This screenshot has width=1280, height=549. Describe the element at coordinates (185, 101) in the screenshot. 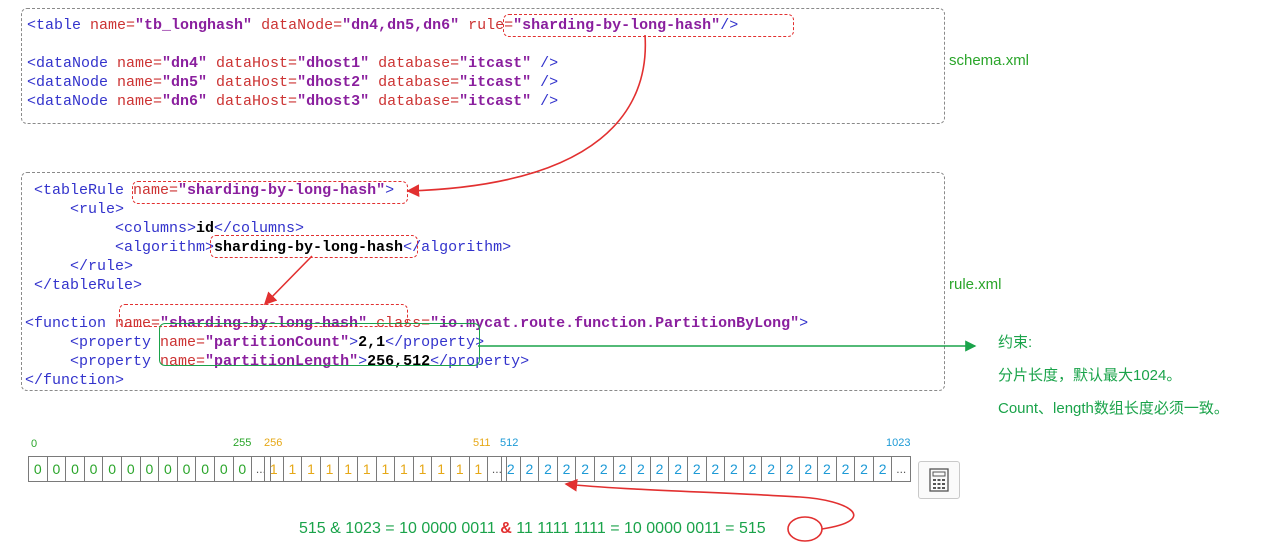

I see `code-token: "dn6"` at that location.